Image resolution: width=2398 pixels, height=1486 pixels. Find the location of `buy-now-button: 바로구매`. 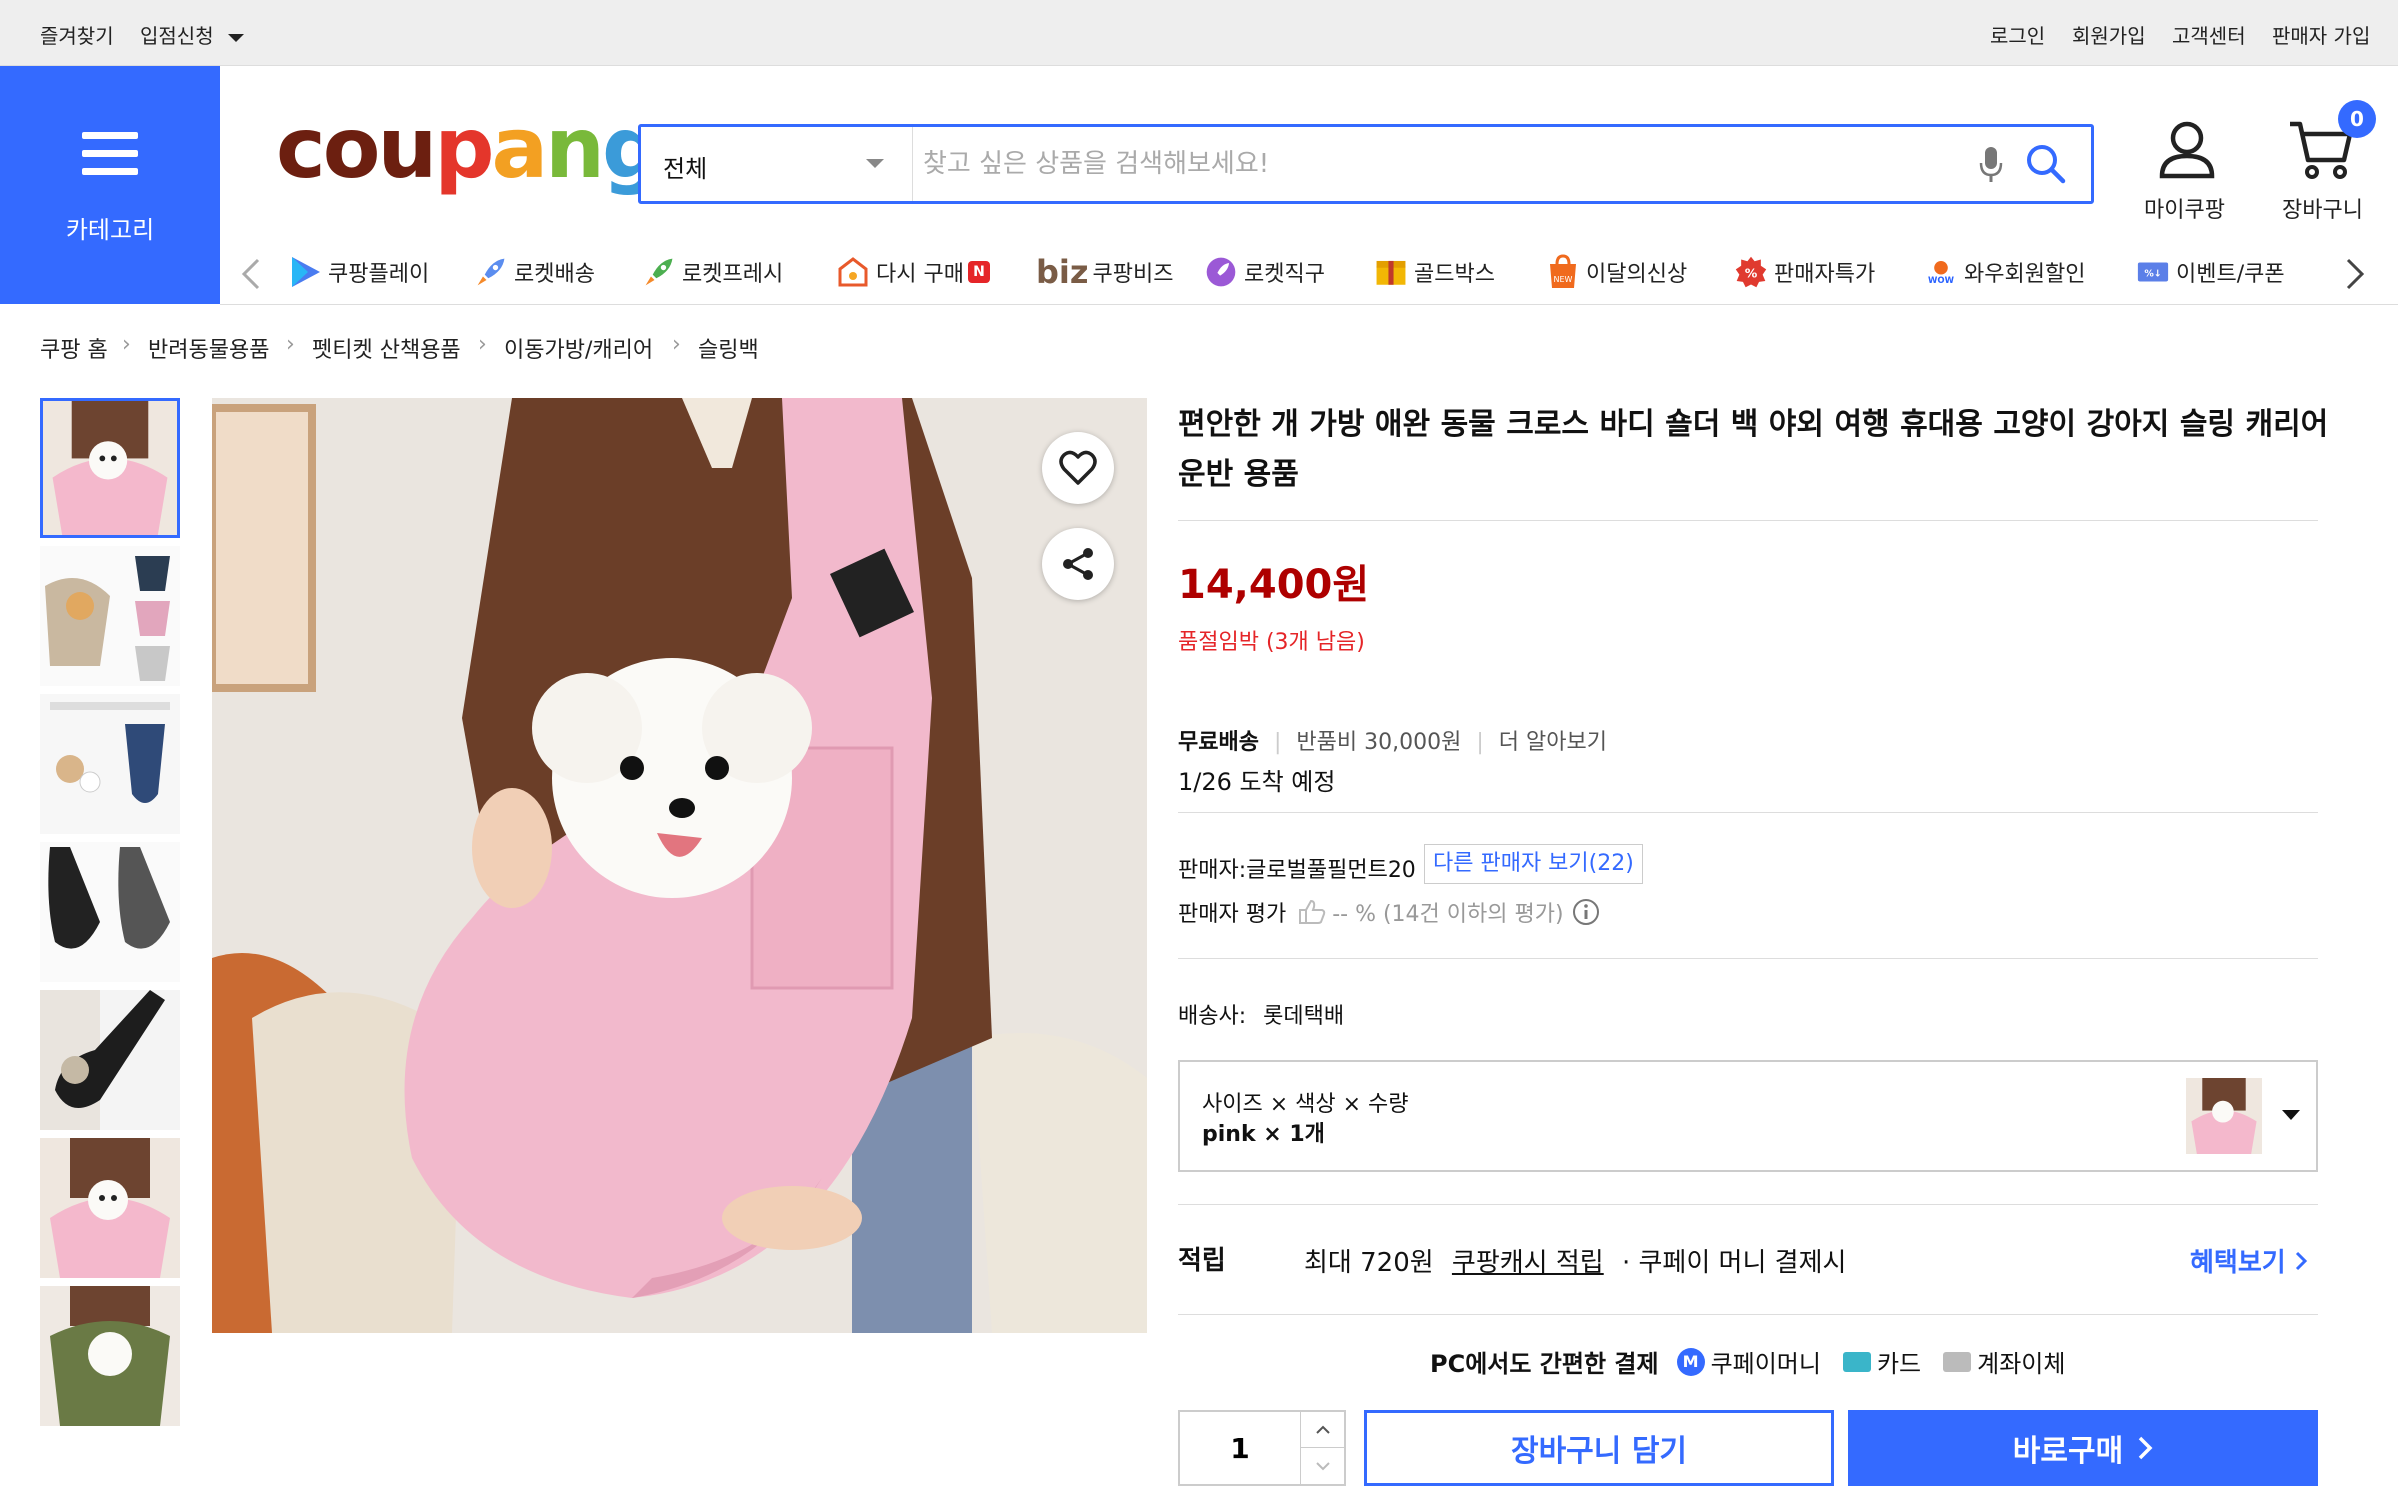

buy-now-button: 바로구매 is located at coordinates (2083, 1448).